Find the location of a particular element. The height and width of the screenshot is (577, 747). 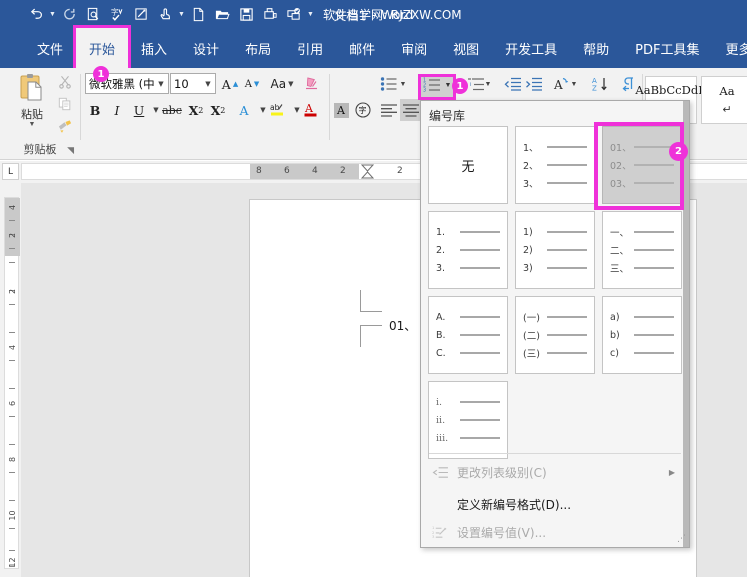

sort-az-button: AZ is located at coordinates (600, 84).